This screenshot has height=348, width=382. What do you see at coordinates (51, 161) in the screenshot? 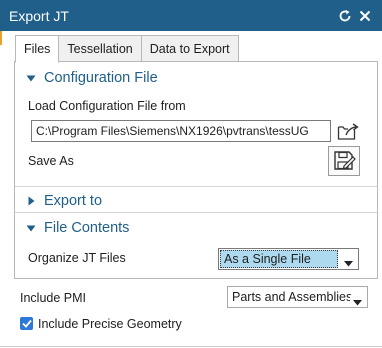
I see `save-as-label: Save As` at bounding box center [51, 161].